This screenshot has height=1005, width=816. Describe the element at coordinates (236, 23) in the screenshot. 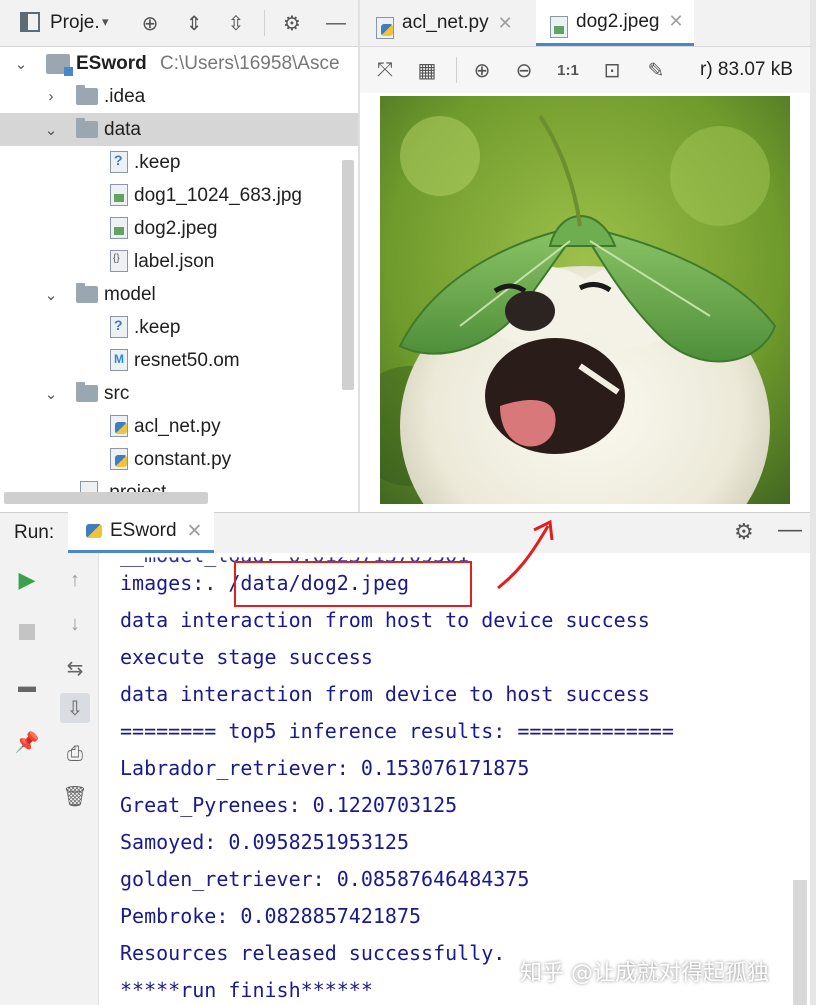

I see `collapse-all-icon: ⇳` at that location.